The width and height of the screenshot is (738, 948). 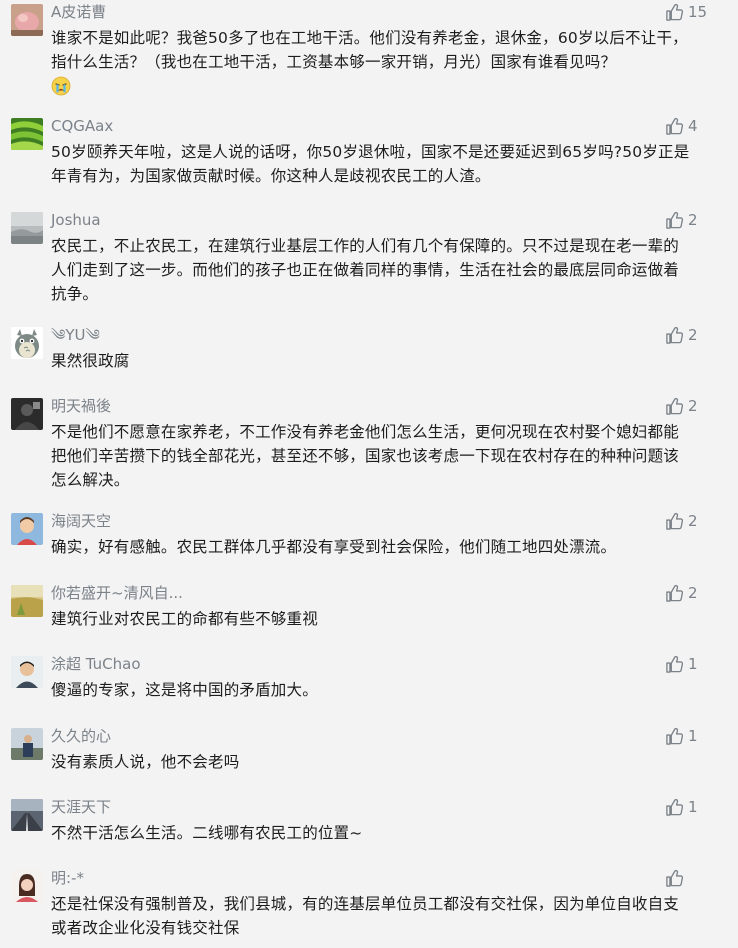 I want to click on comment-author: 海阔天空, so click(x=81, y=521).